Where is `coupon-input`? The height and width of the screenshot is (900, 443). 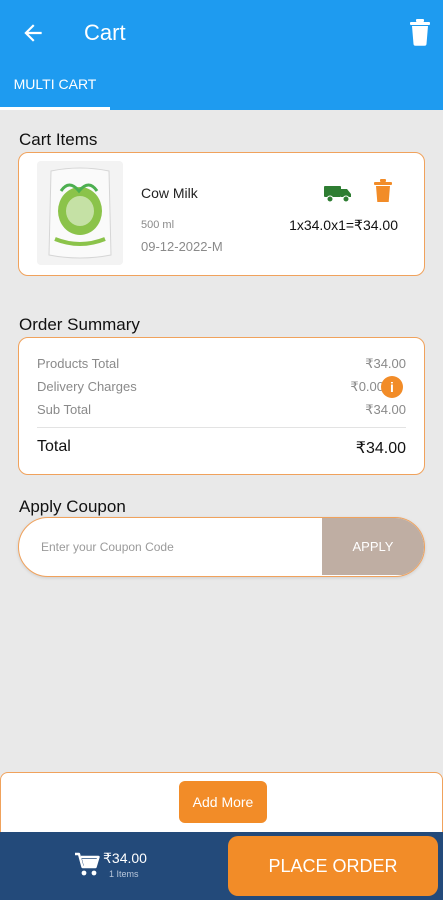
coupon-input is located at coordinates (171, 546).